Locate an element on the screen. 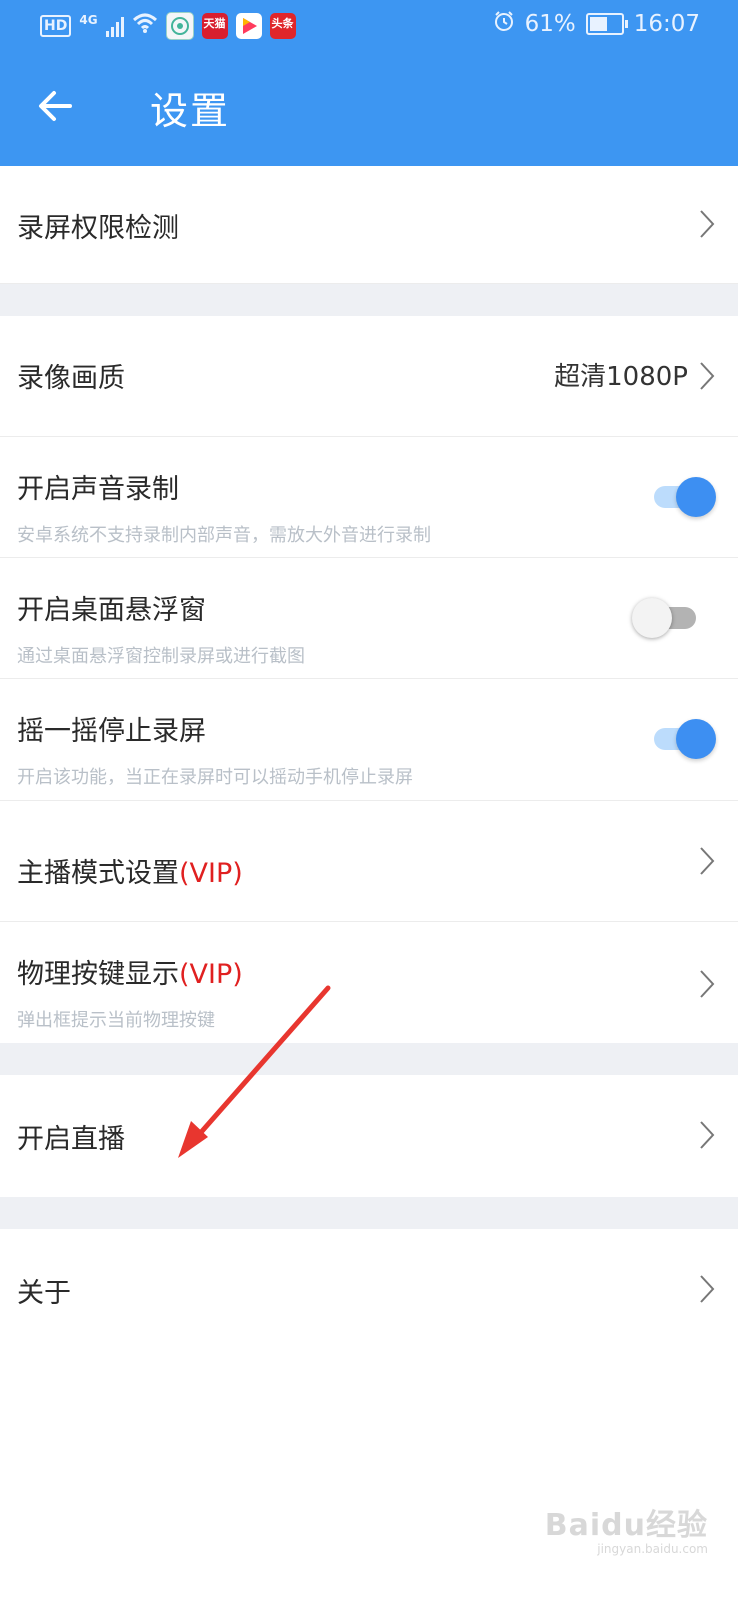 The width and height of the screenshot is (738, 1600). page-title: 设置 is located at coordinates (190, 111).